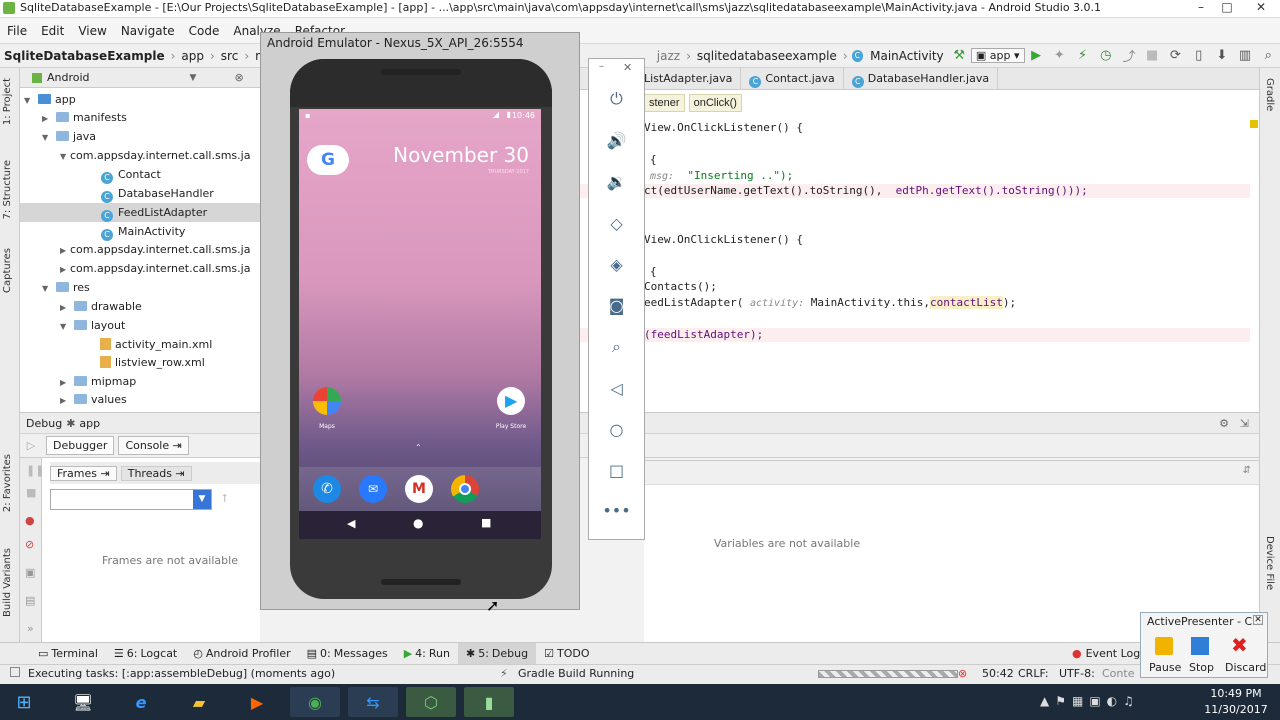 Image resolution: width=1280 pixels, height=720 pixels. I want to click on apply-changes-icon: ⚡, so click(1082, 55).